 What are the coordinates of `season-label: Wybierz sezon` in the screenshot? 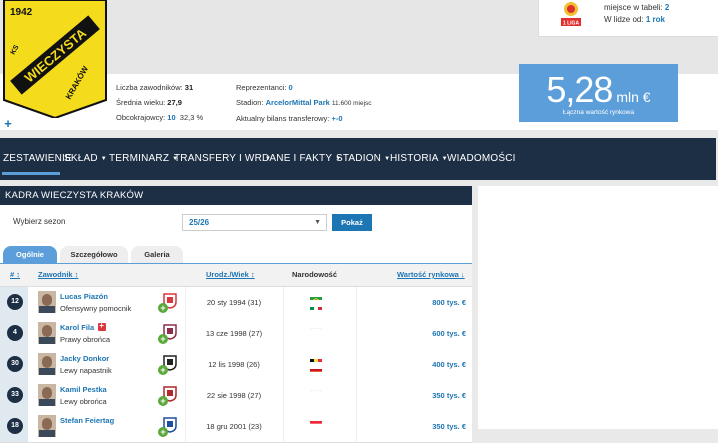 It's located at (39, 221).